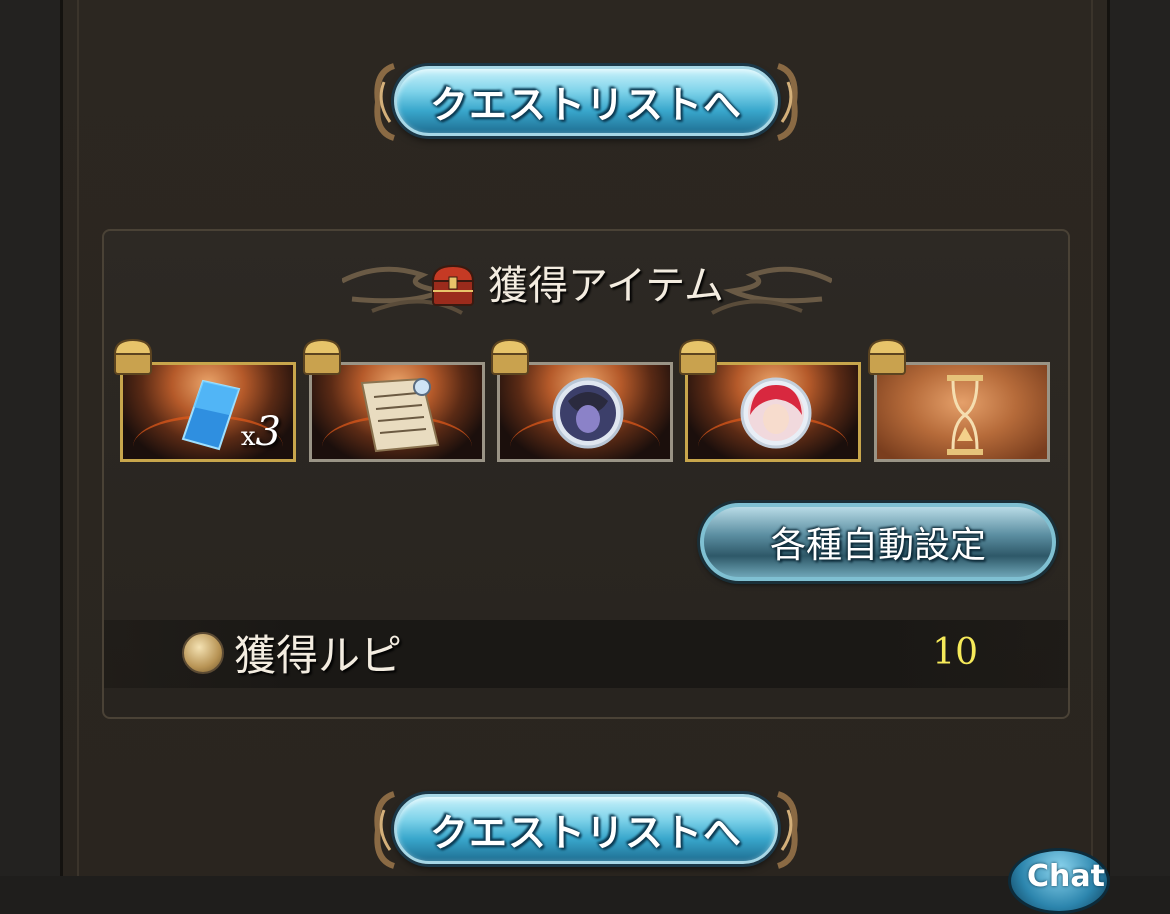 The height and width of the screenshot is (914, 1170). Describe the element at coordinates (1140, 438) in the screenshot. I see `right-margin` at that location.